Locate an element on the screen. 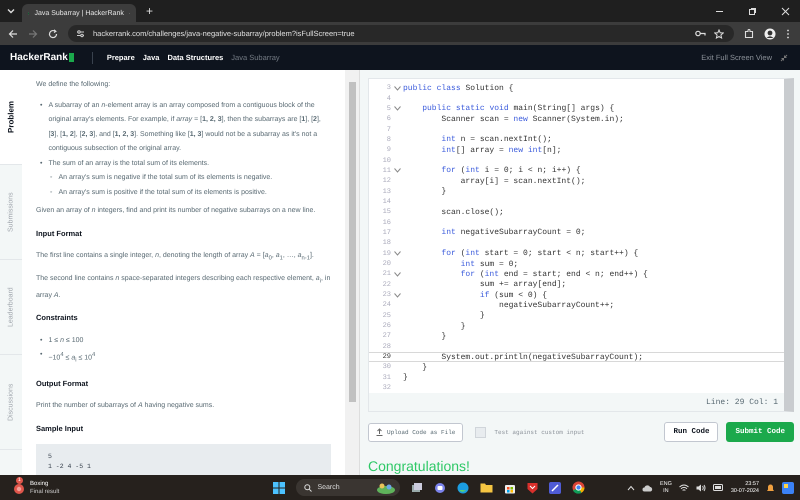 Image resolution: width=800 pixels, height=500 pixels. code-line: int n = scan.nextInt(); is located at coordinates (496, 139).